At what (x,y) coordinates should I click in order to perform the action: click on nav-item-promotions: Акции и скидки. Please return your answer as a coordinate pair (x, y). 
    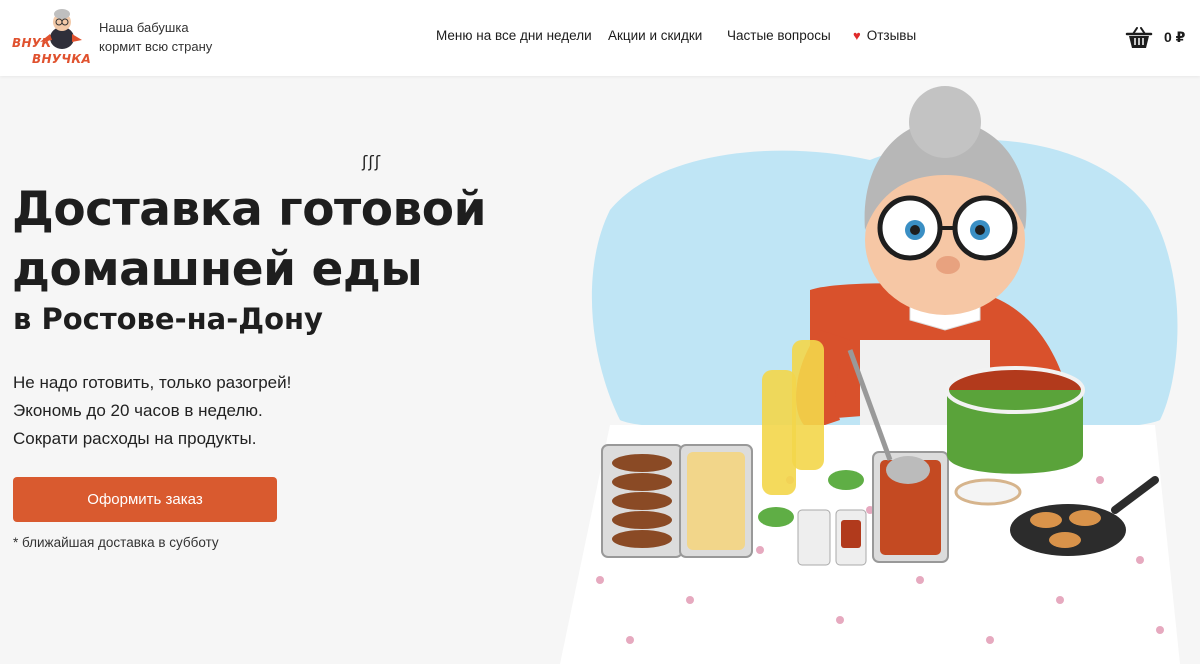
    Looking at the image, I should click on (655, 35).